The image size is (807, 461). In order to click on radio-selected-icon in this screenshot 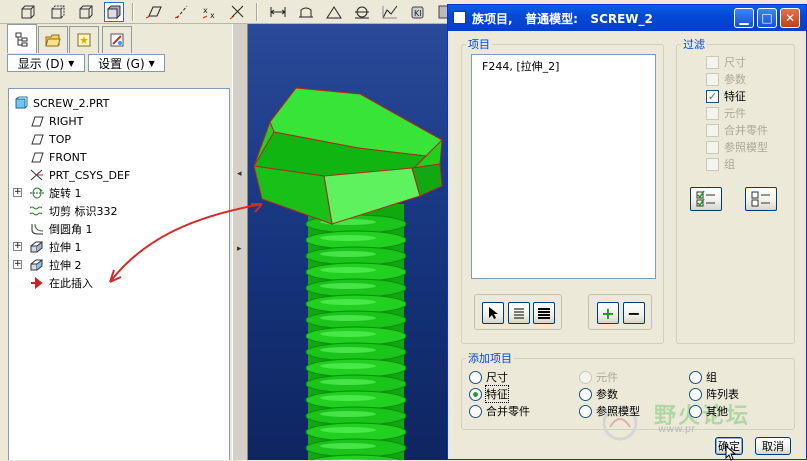, I will do `click(475, 394)`.